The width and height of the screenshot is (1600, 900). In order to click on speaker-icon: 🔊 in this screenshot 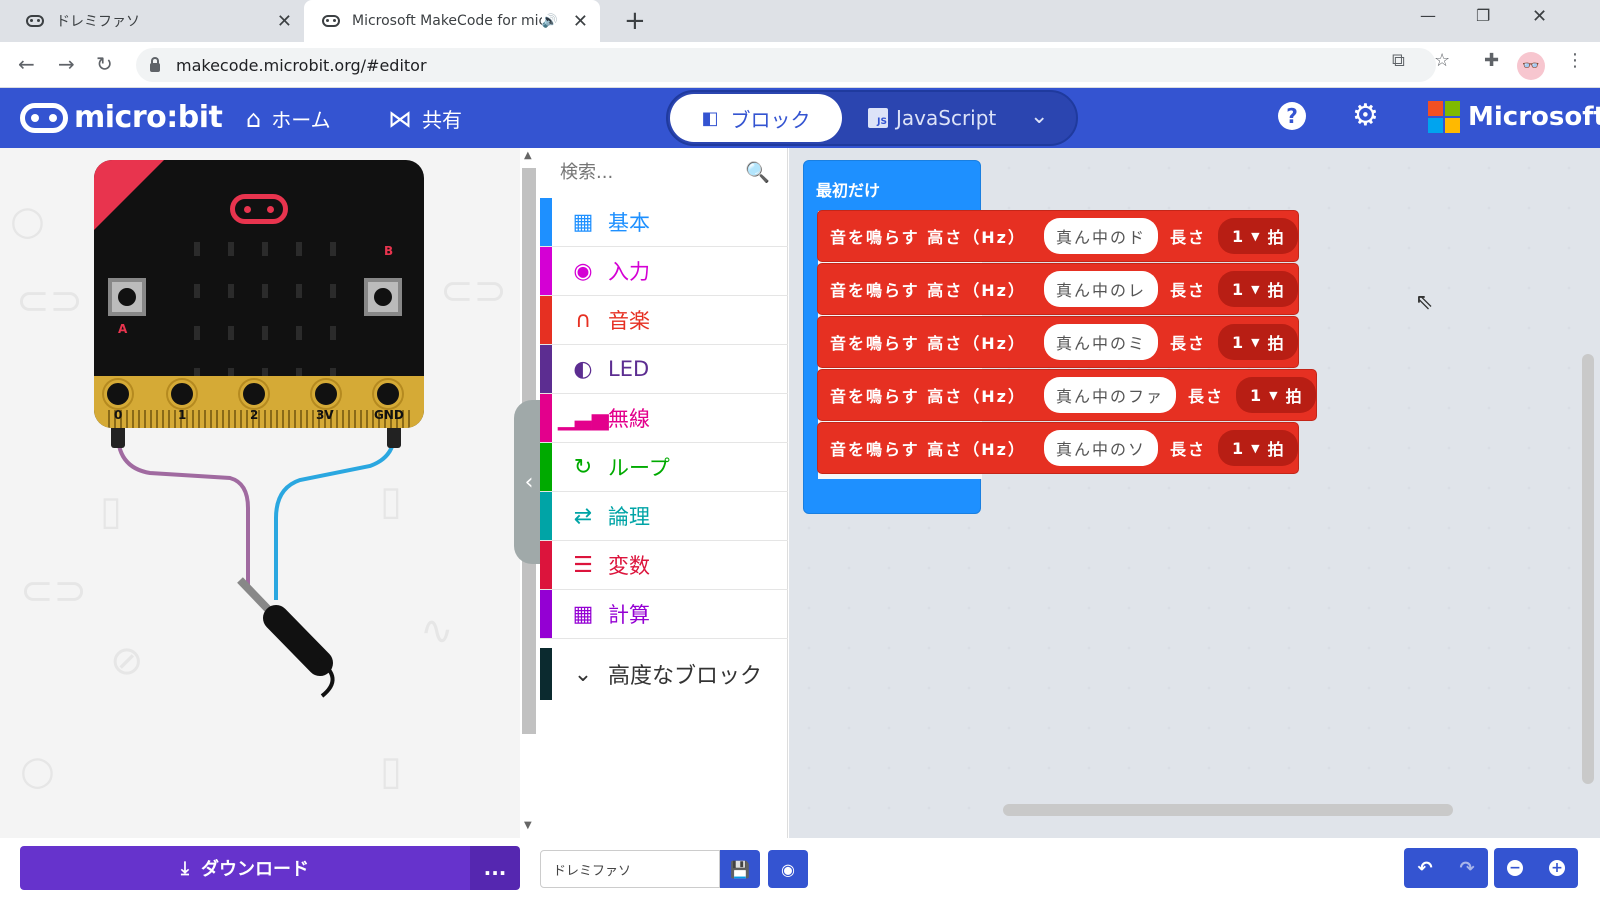, I will do `click(550, 21)`.